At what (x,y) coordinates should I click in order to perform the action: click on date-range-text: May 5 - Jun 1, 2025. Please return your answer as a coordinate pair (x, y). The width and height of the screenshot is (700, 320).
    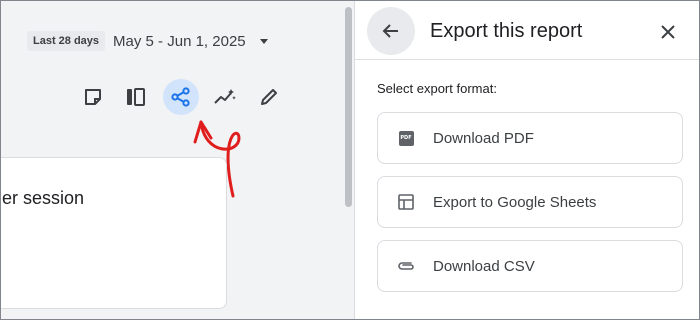
    Looking at the image, I should click on (179, 41).